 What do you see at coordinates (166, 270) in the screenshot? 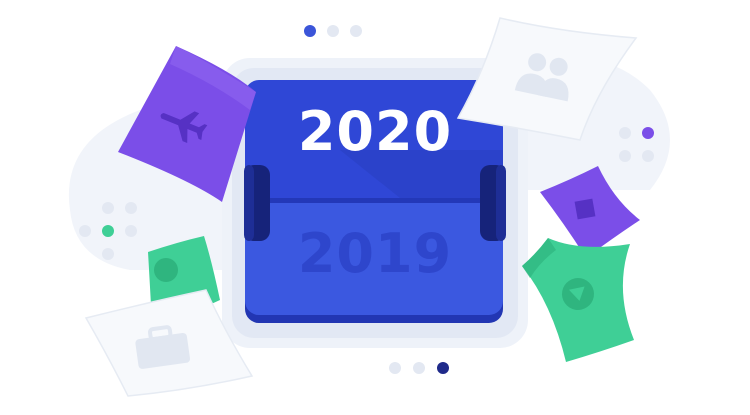
I see `circle-icon` at bounding box center [166, 270].